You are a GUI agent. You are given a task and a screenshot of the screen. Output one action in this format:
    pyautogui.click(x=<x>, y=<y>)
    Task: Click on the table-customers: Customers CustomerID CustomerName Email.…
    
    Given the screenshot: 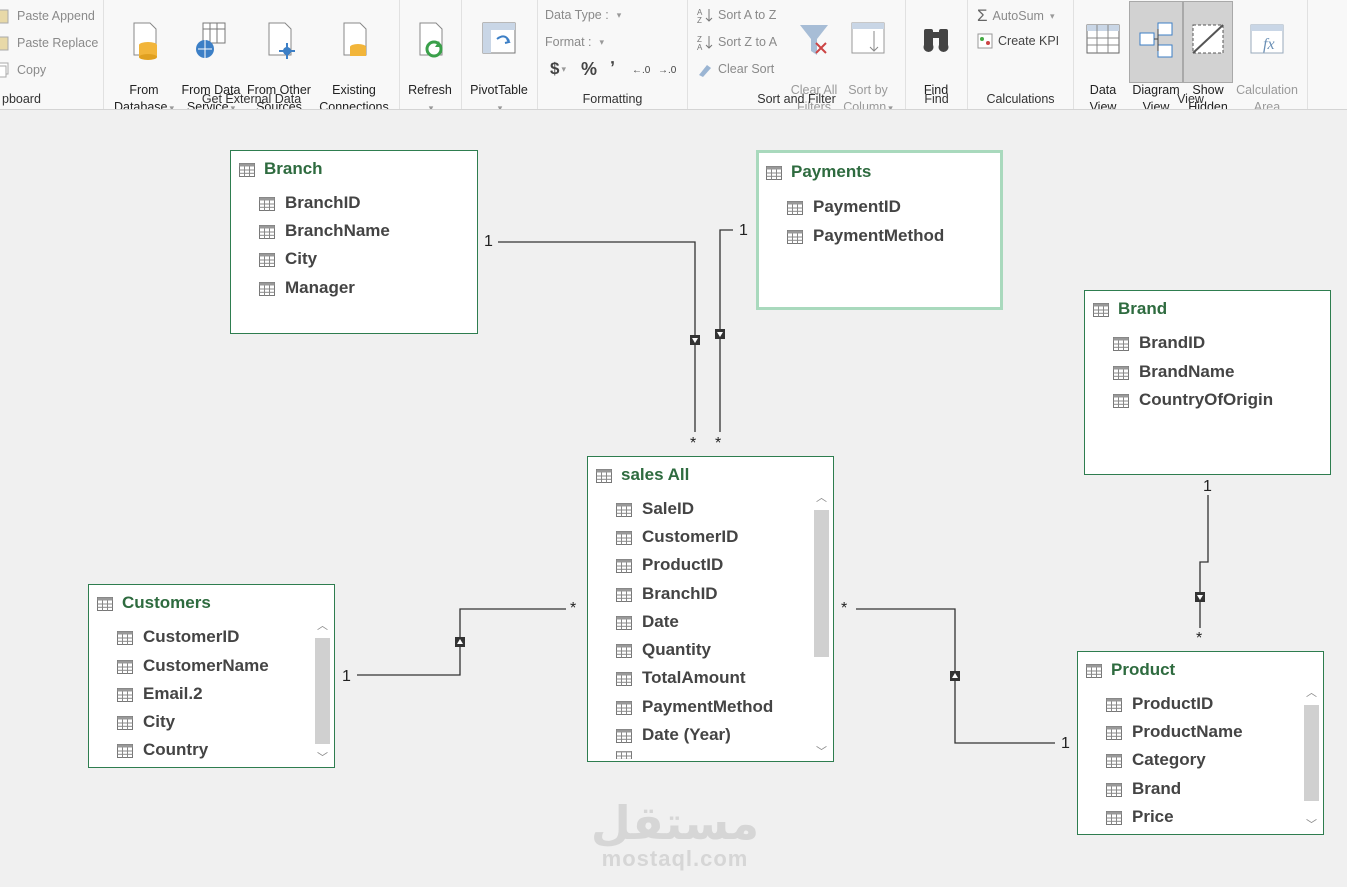 What is the action you would take?
    pyautogui.click(x=211, y=676)
    